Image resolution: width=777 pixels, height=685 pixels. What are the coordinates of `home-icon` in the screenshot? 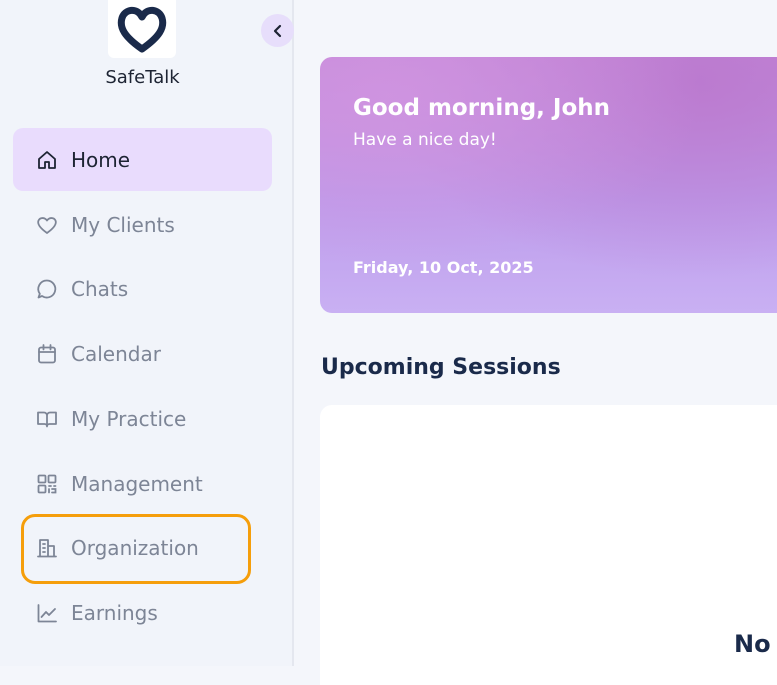 It's located at (47, 160).